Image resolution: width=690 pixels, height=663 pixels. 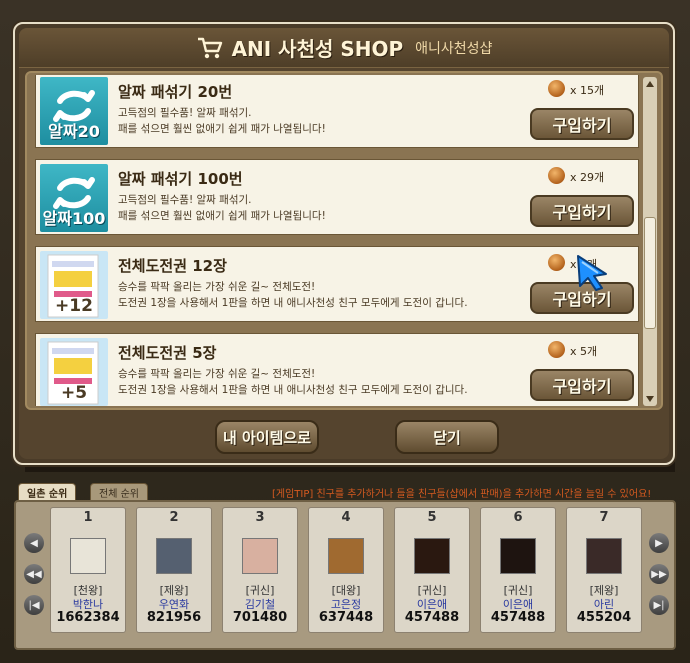 I want to click on tab-all-ranking: 전체 순위, so click(x=119, y=492).